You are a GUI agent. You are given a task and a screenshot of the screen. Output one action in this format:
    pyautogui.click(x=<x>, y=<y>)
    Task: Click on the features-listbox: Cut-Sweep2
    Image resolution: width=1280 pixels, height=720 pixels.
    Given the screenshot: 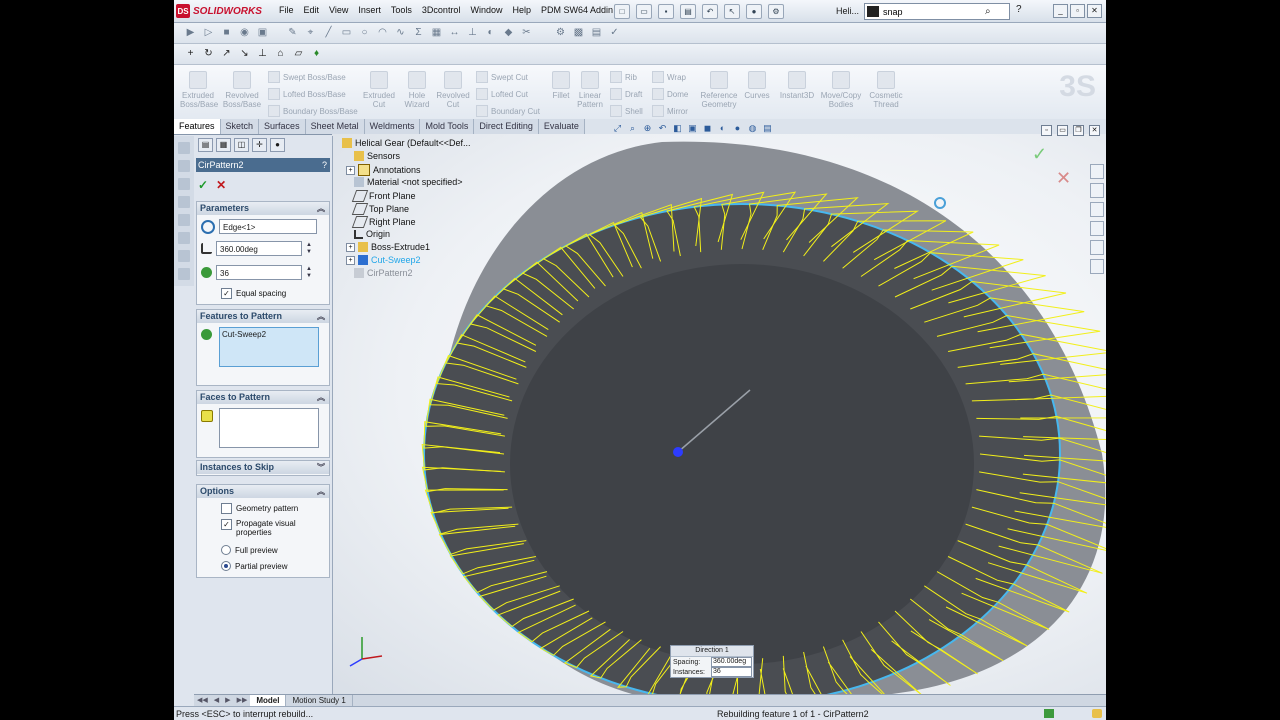 What is the action you would take?
    pyautogui.click(x=269, y=347)
    